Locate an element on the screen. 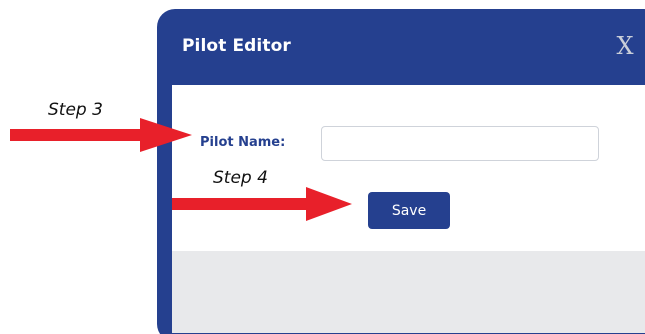  dialog-title: Pilot Editor is located at coordinates (236, 46).